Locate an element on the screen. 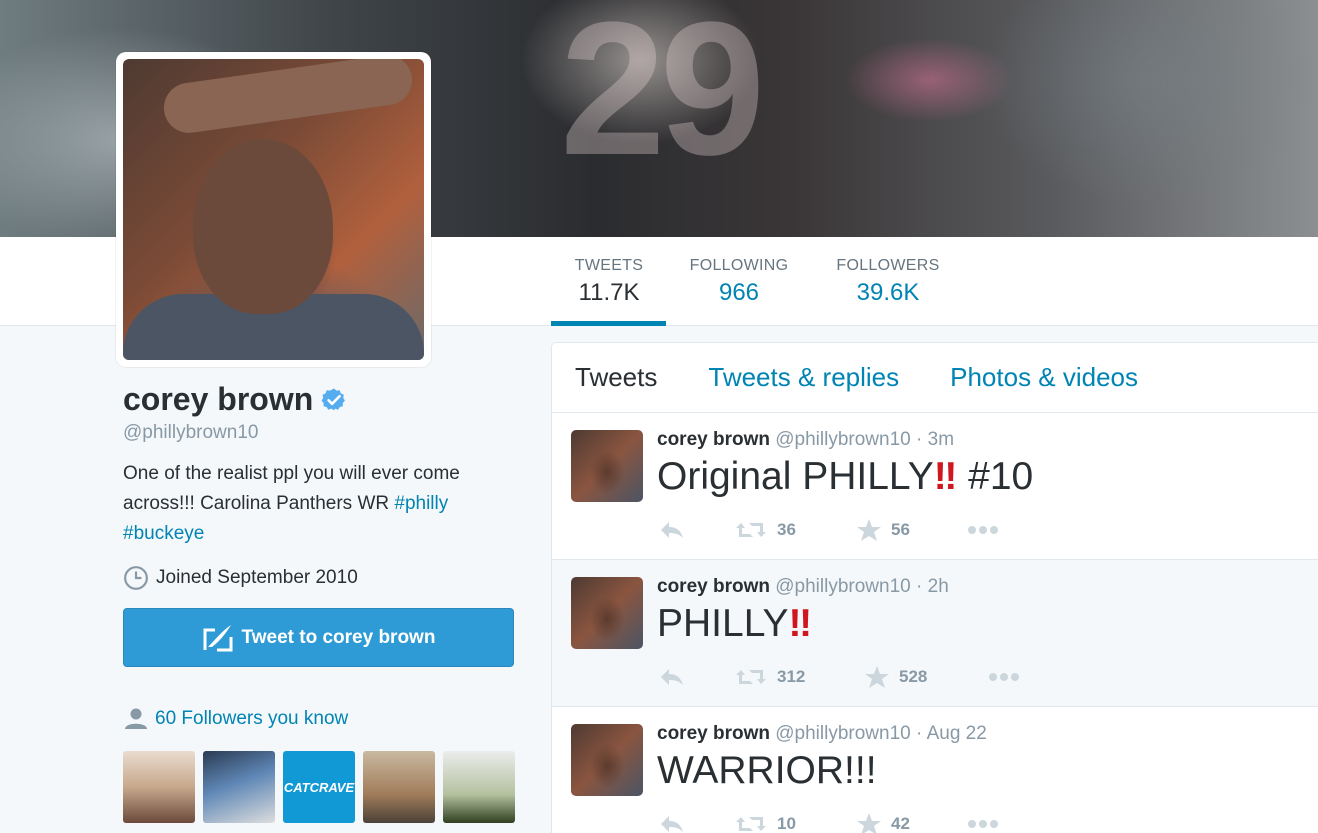  avatar-photo is located at coordinates (273, 209).